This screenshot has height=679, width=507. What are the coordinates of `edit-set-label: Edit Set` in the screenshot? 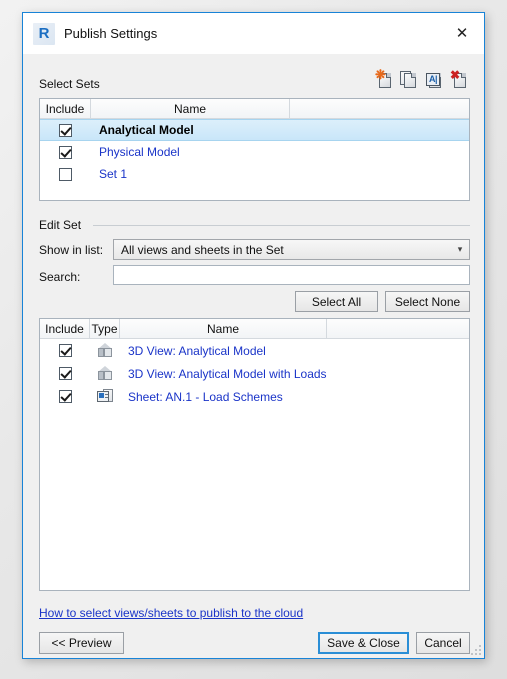 It's located at (60, 225).